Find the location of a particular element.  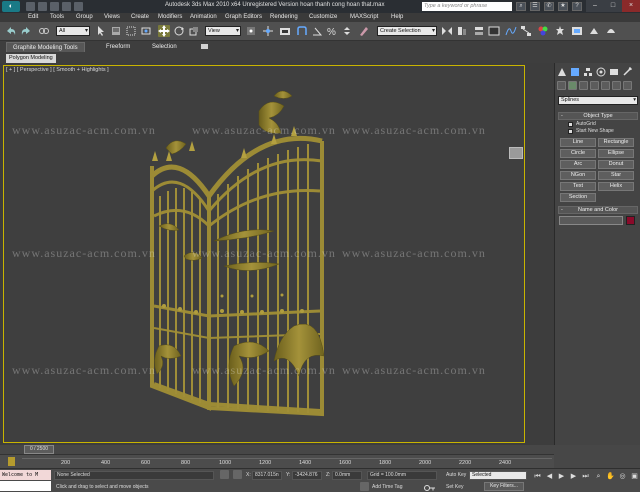

maxscript-listener: Welcome to M is located at coordinates (25, 475).